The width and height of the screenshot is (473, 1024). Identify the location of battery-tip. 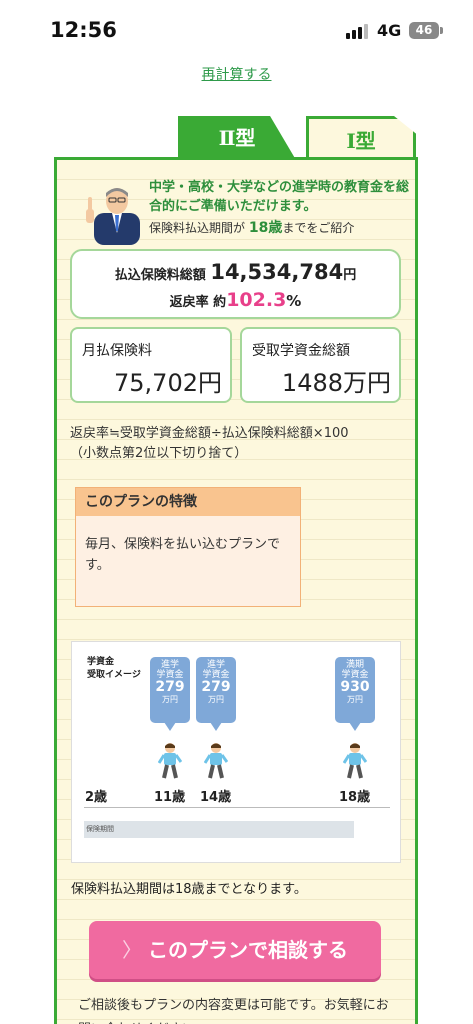
(441, 30).